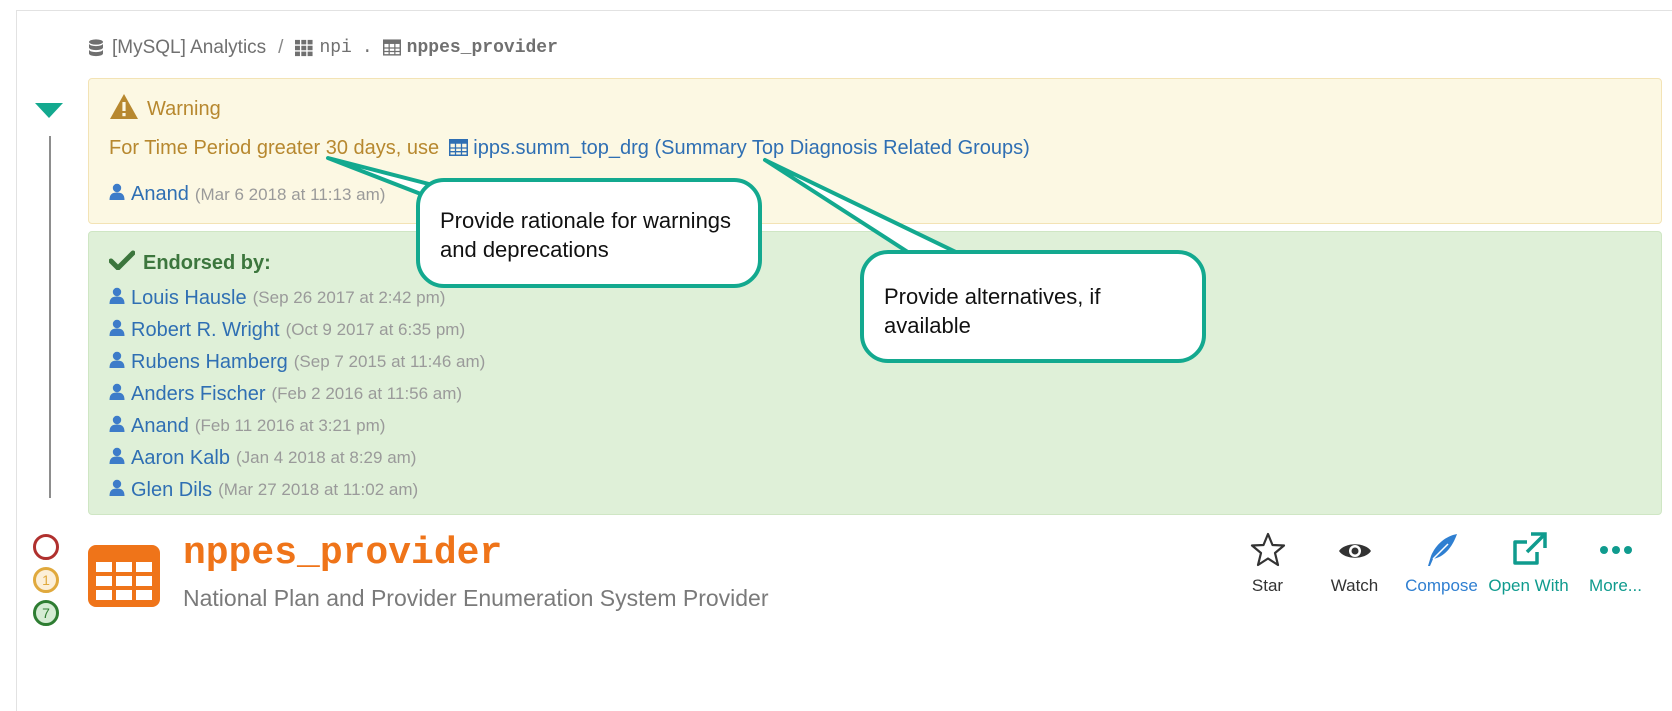  I want to click on schema-grid-icon, so click(304, 48).